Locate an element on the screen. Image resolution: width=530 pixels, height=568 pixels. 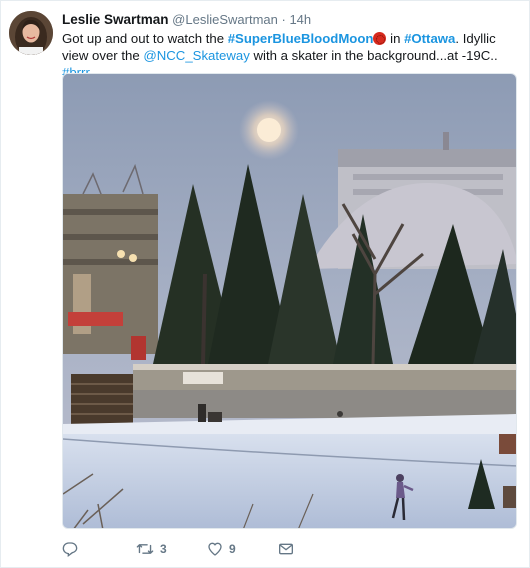
direct-message-button is located at coordinates (286, 549).